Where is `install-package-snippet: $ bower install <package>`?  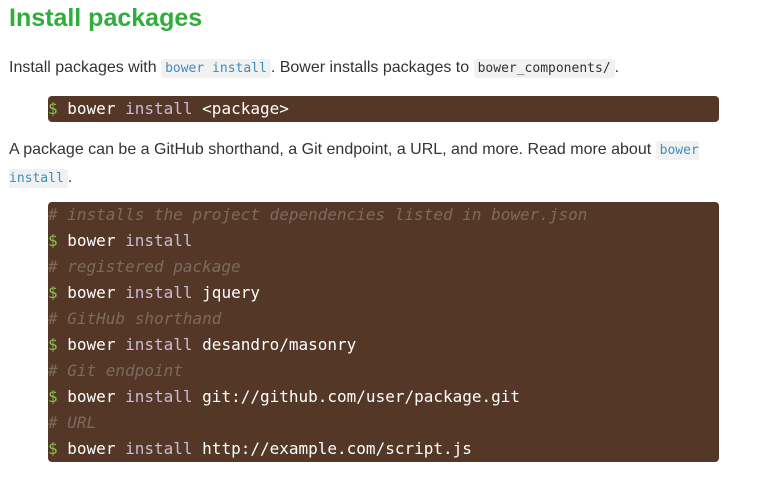 install-package-snippet: $ bower install <package> is located at coordinates (383, 109).